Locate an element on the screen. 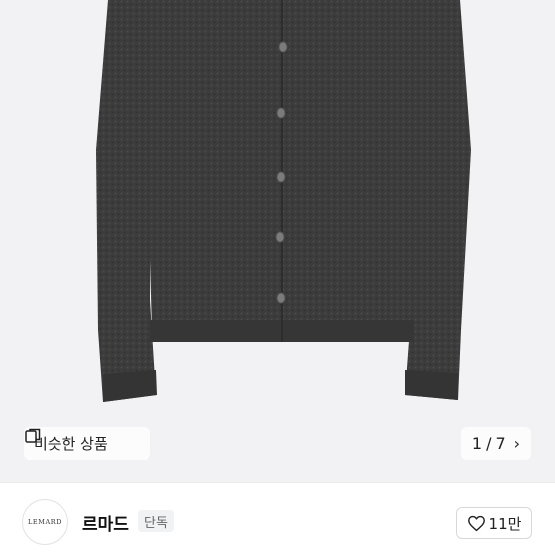 The width and height of the screenshot is (555, 555). page-current: 1 is located at coordinates (477, 443).